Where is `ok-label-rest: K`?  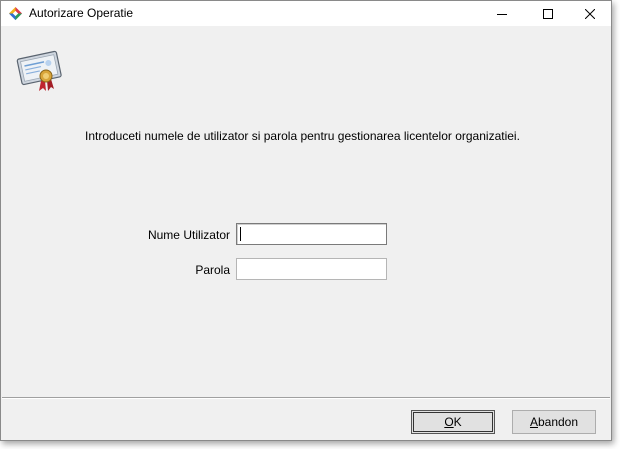 ok-label-rest: K is located at coordinates (457, 422).